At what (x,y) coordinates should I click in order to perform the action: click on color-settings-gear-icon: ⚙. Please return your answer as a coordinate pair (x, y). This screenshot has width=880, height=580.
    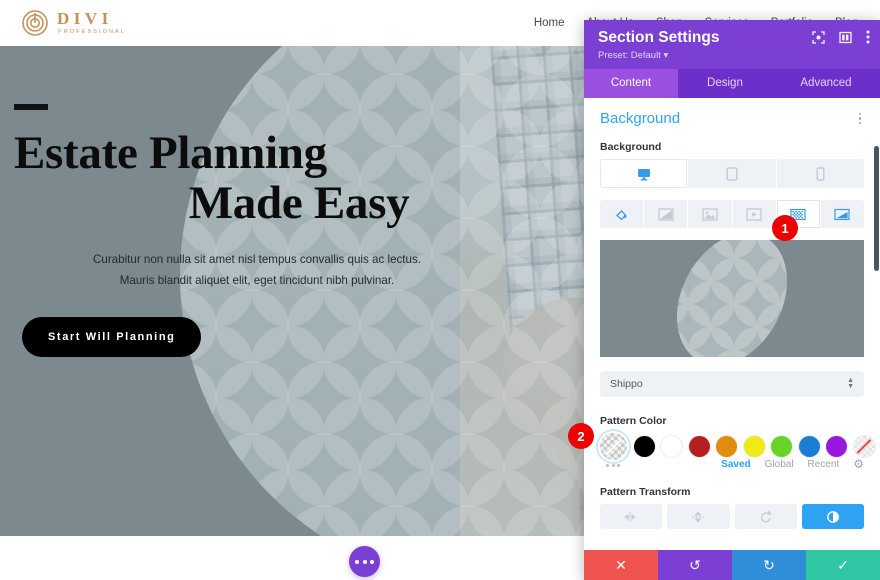
    Looking at the image, I should click on (858, 464).